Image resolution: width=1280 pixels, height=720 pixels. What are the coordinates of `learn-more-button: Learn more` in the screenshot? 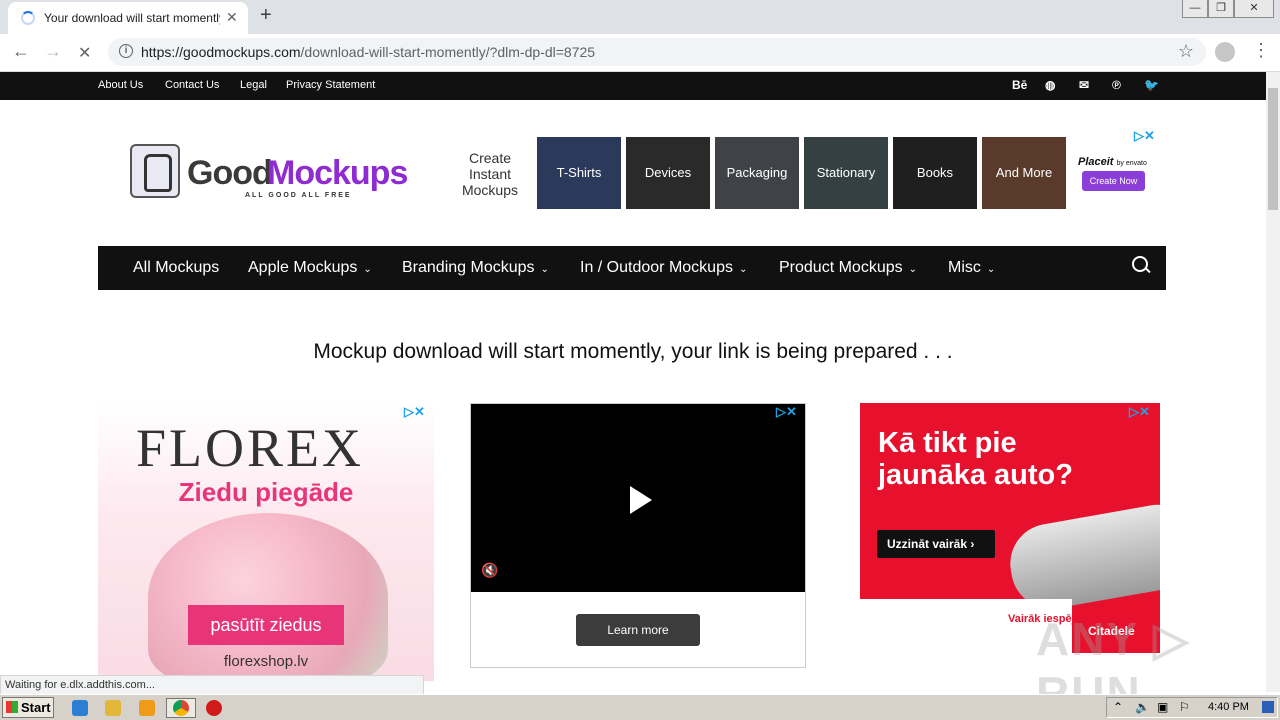 It's located at (638, 630).